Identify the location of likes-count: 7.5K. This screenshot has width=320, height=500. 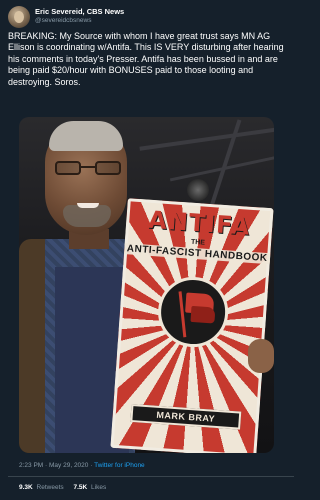
(80, 487).